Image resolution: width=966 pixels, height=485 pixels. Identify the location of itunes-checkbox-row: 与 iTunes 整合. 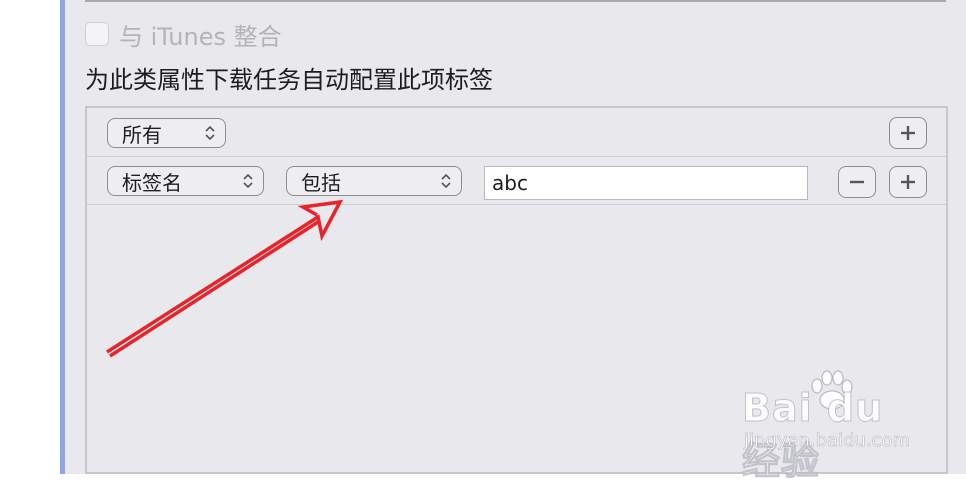
(183, 35).